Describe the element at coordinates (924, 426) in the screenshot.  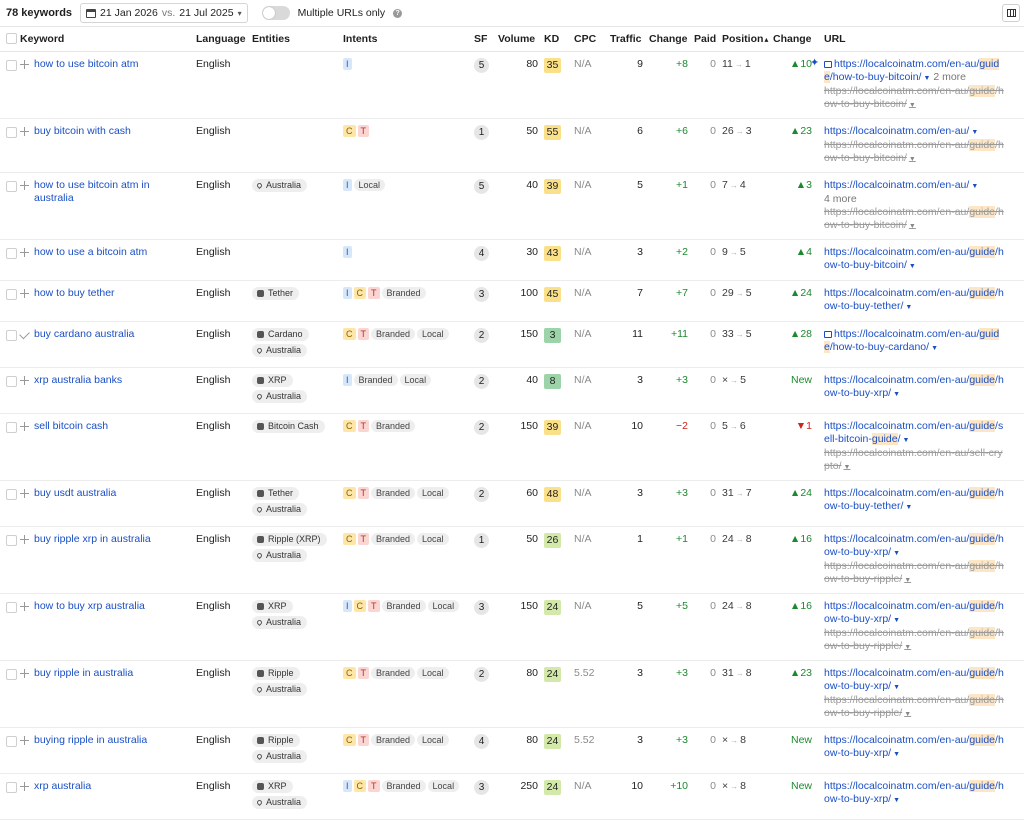
I see `url-link: https://localcoinatm.com/en-au/guide/s` at that location.